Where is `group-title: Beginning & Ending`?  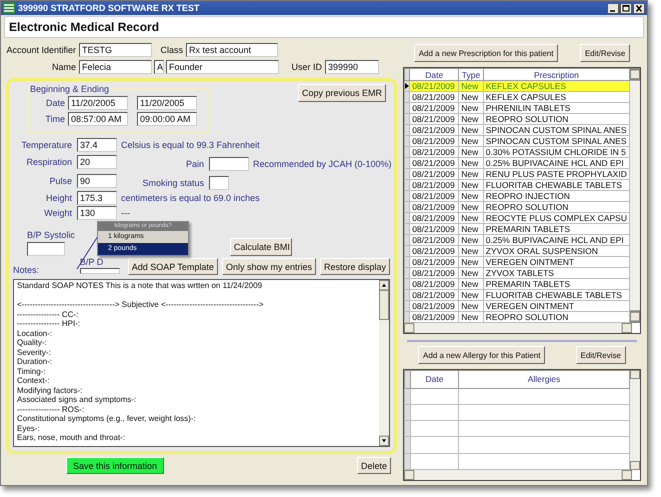 group-title: Beginning & Ending is located at coordinates (69, 89).